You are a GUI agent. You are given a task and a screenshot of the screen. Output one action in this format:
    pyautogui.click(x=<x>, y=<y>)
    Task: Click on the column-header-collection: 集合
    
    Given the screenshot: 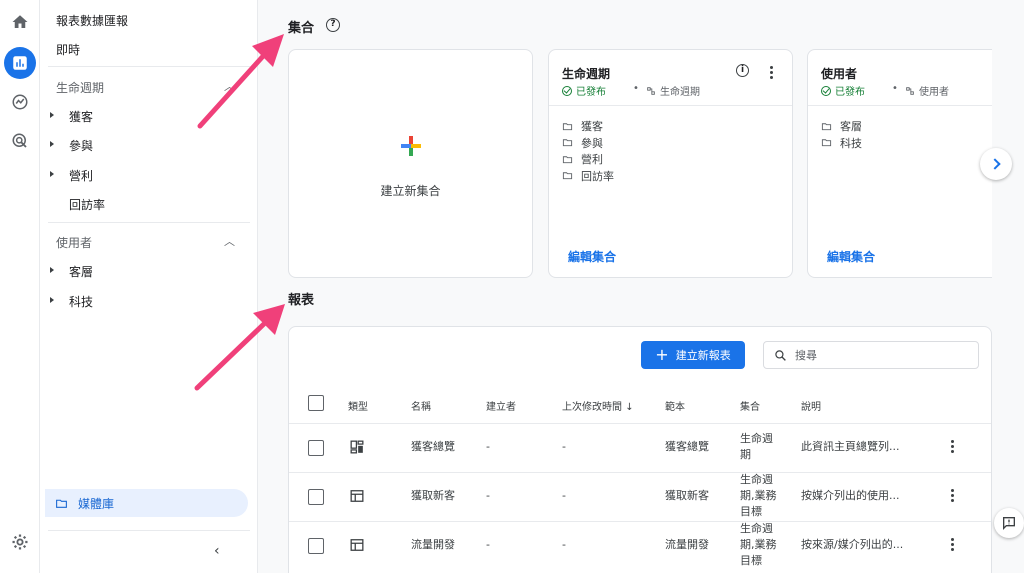 What is the action you would take?
    pyautogui.click(x=750, y=405)
    